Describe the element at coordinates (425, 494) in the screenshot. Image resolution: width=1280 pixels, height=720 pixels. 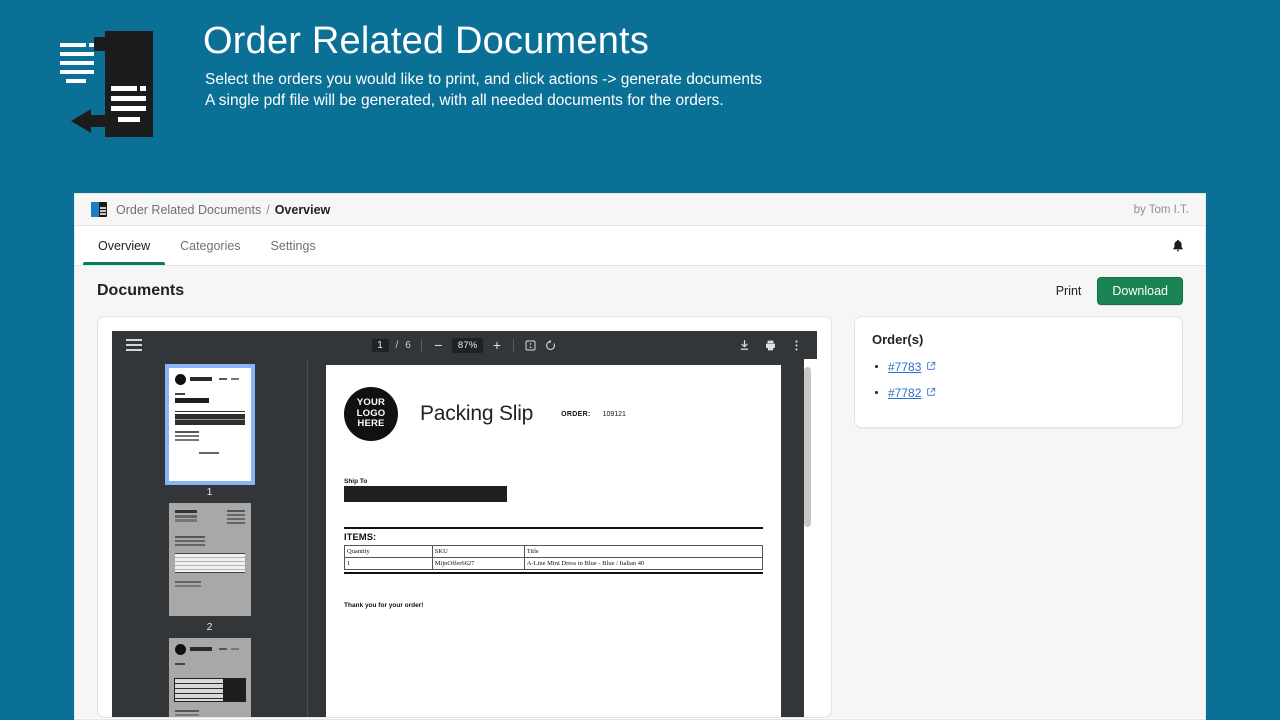
I see `ship-to-redacted-value` at that location.